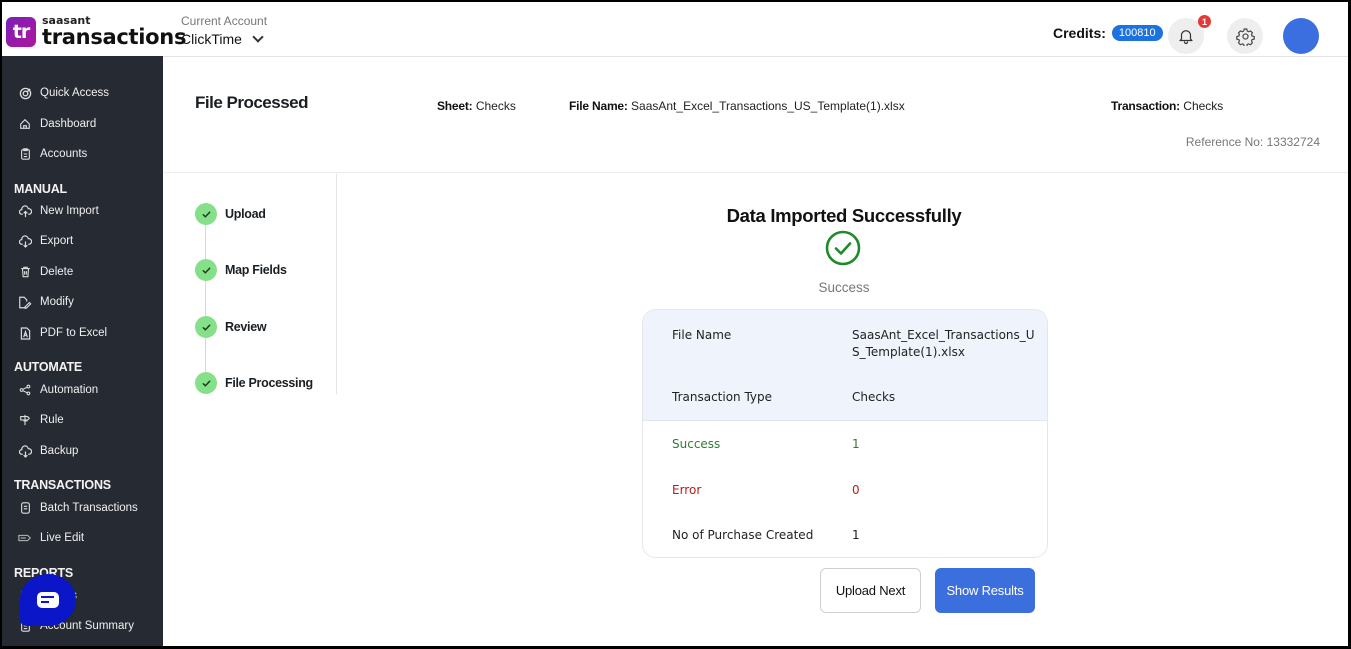 Image resolution: width=1351 pixels, height=649 pixels. I want to click on target-icon, so click(25, 93).